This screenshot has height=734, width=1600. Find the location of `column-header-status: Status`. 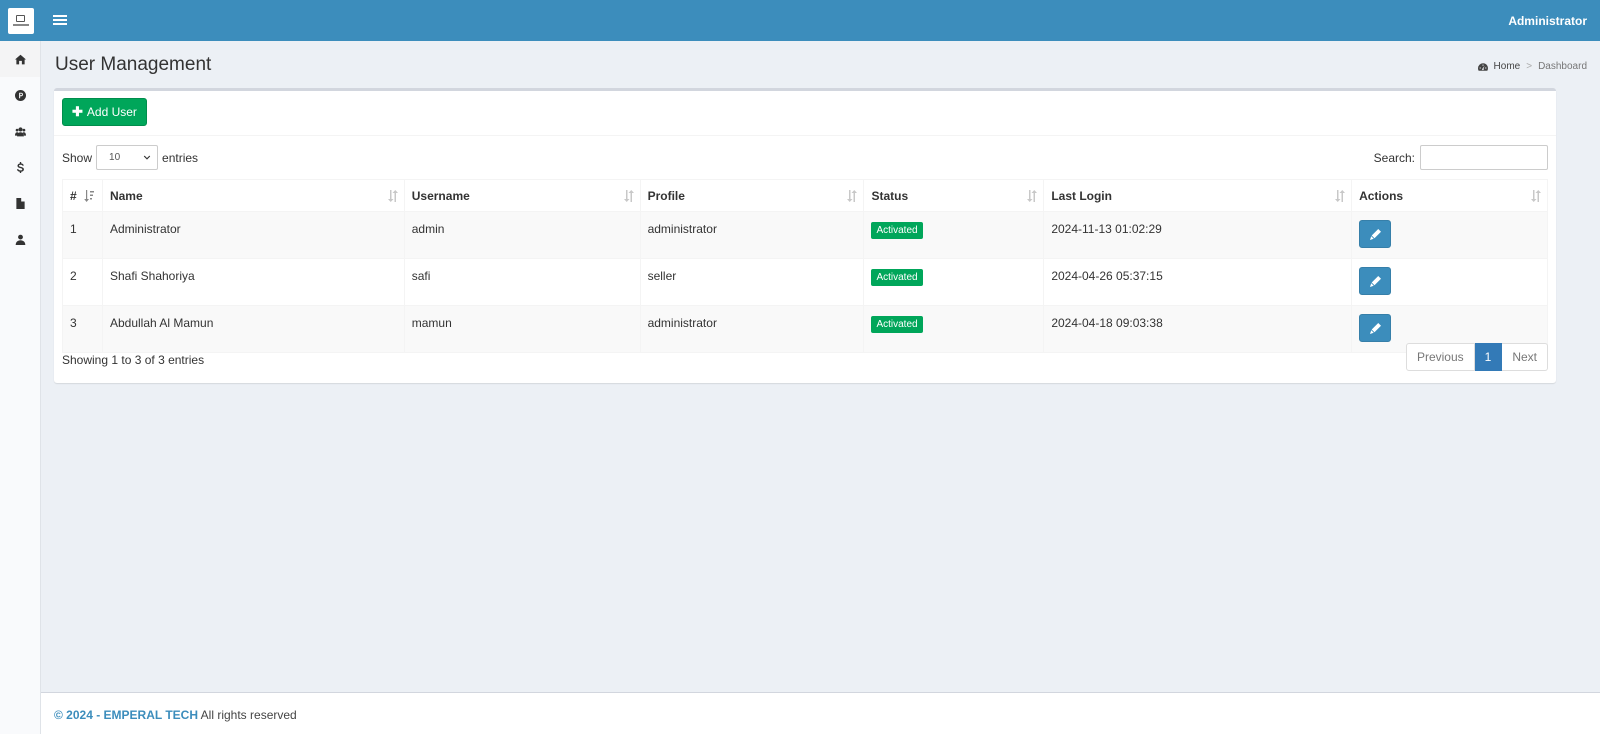

column-header-status: Status is located at coordinates (954, 195).